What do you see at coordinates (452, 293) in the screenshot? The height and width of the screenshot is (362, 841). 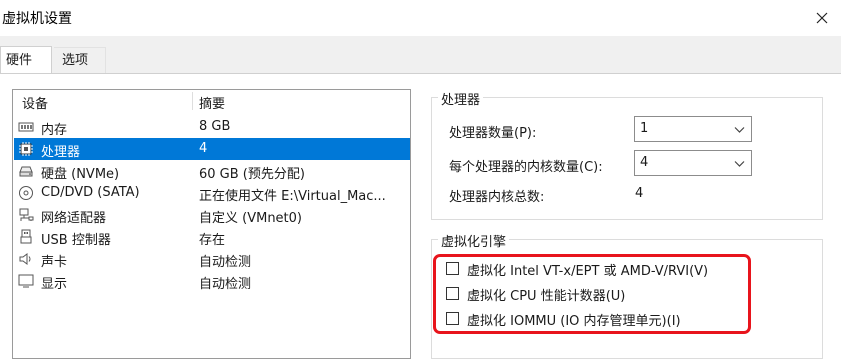 I see `checkbox-virtualize-cpu-counters` at bounding box center [452, 293].